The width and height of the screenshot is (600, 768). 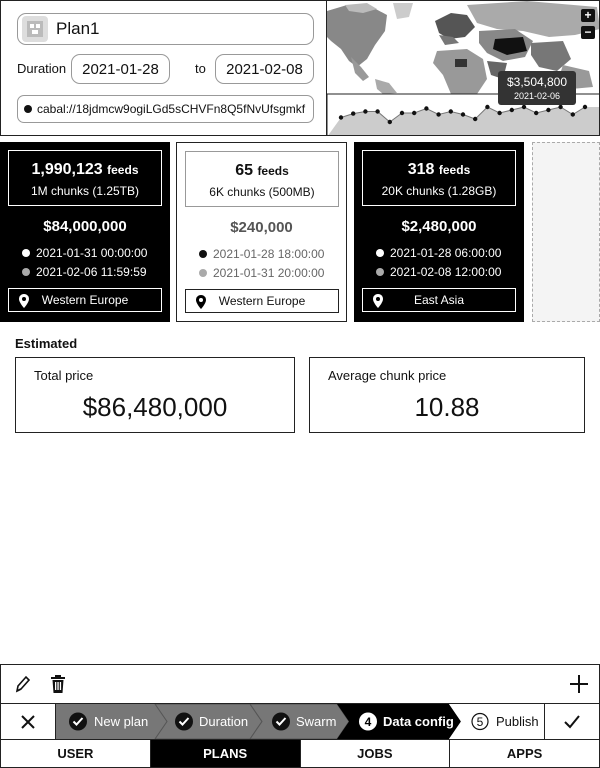 What do you see at coordinates (225, 753) in the screenshot?
I see `tab-plans: PLANS` at bounding box center [225, 753].